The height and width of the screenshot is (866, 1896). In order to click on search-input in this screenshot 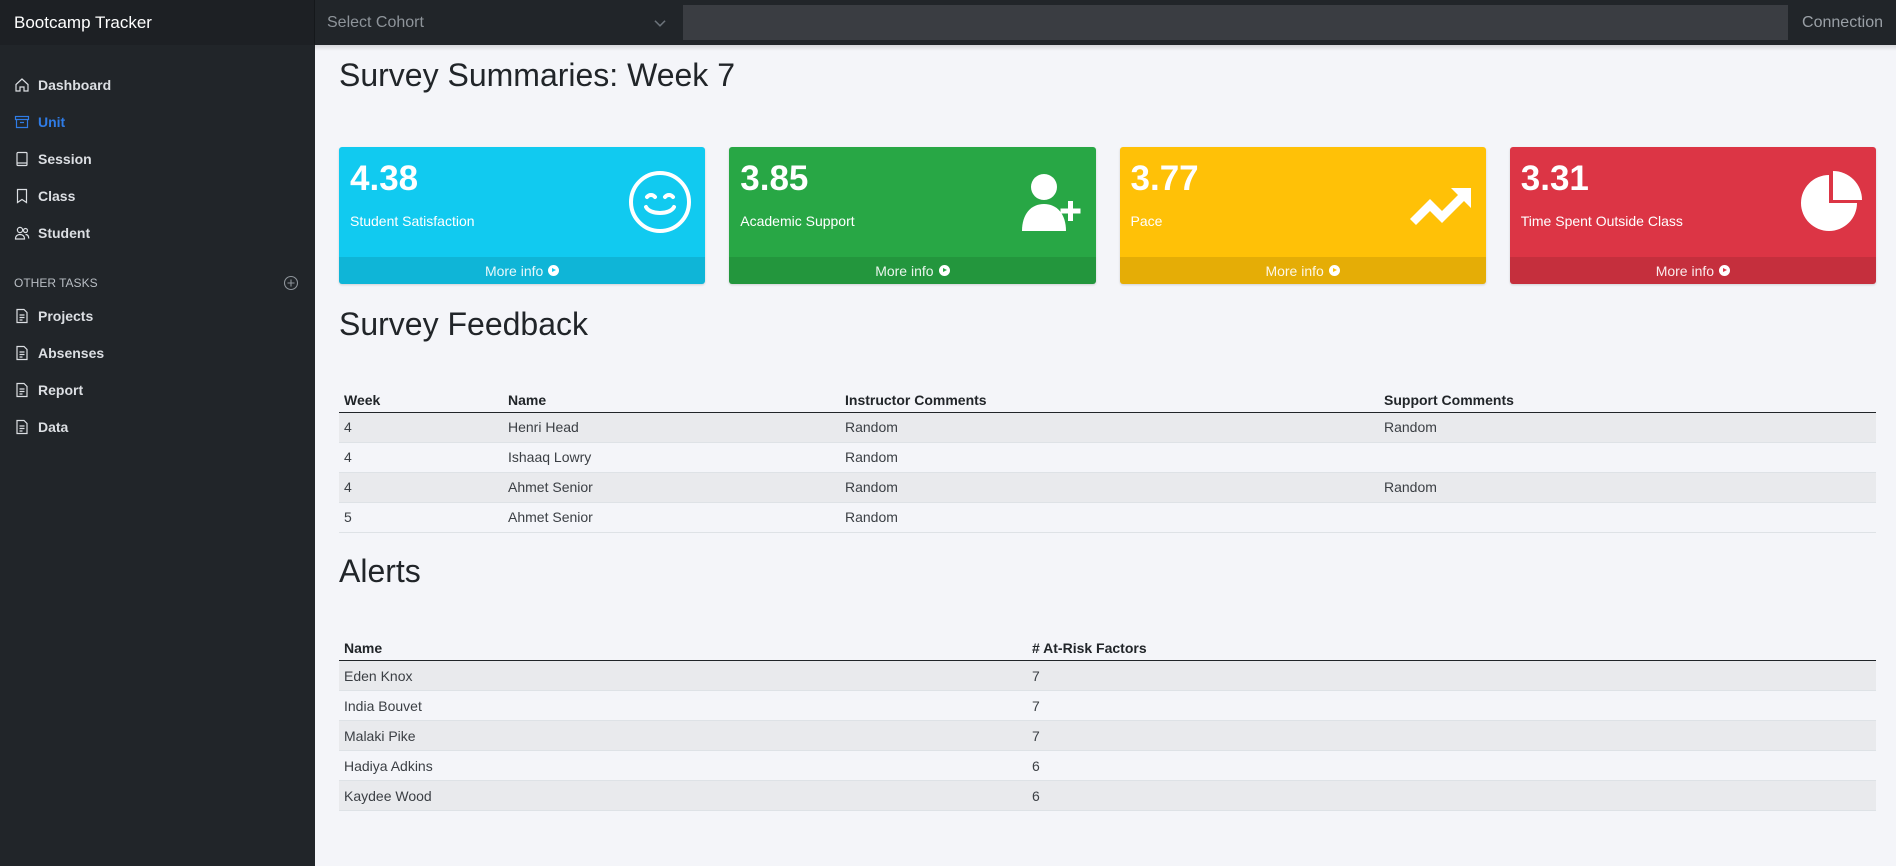, I will do `click(1235, 22)`.